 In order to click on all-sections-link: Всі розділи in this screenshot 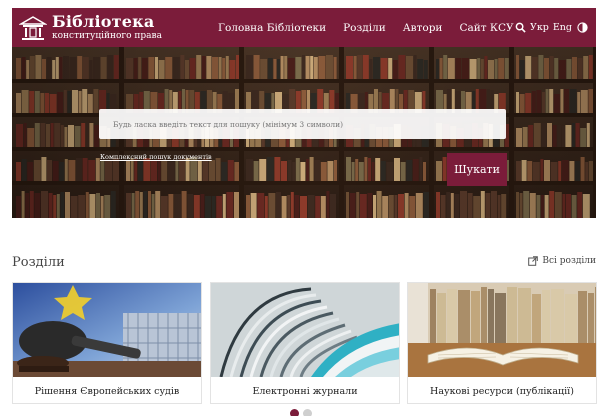, I will do `click(562, 261)`.